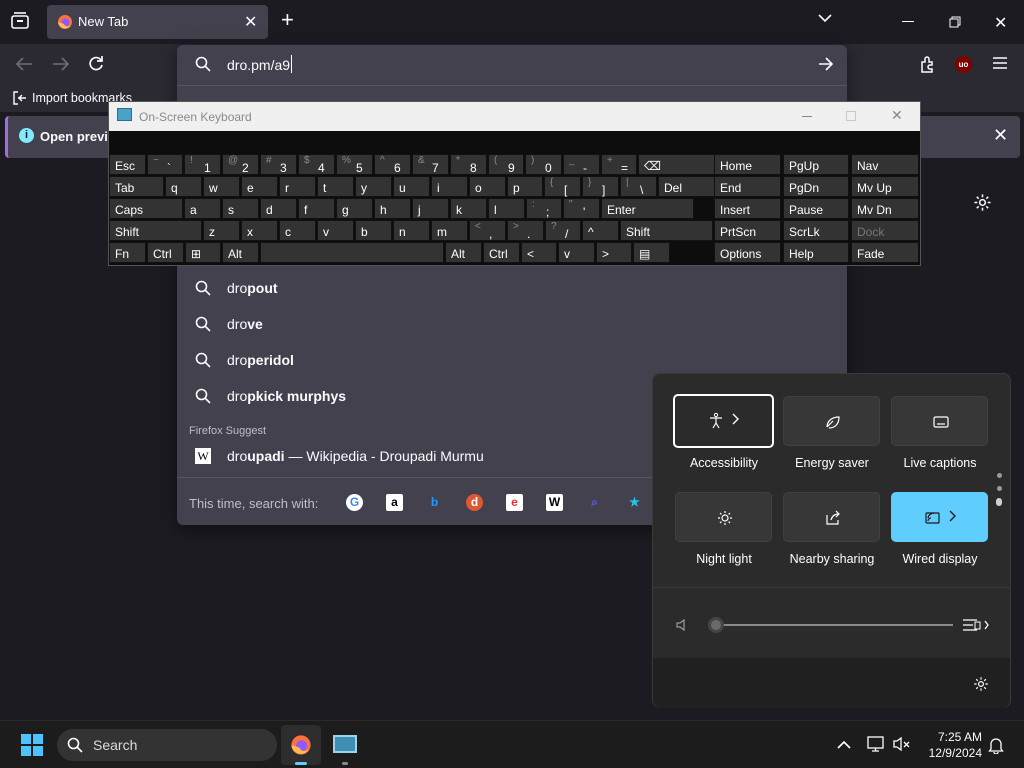 The image size is (1024, 768). Describe the element at coordinates (876, 744) in the screenshot. I see `network-icon` at that location.